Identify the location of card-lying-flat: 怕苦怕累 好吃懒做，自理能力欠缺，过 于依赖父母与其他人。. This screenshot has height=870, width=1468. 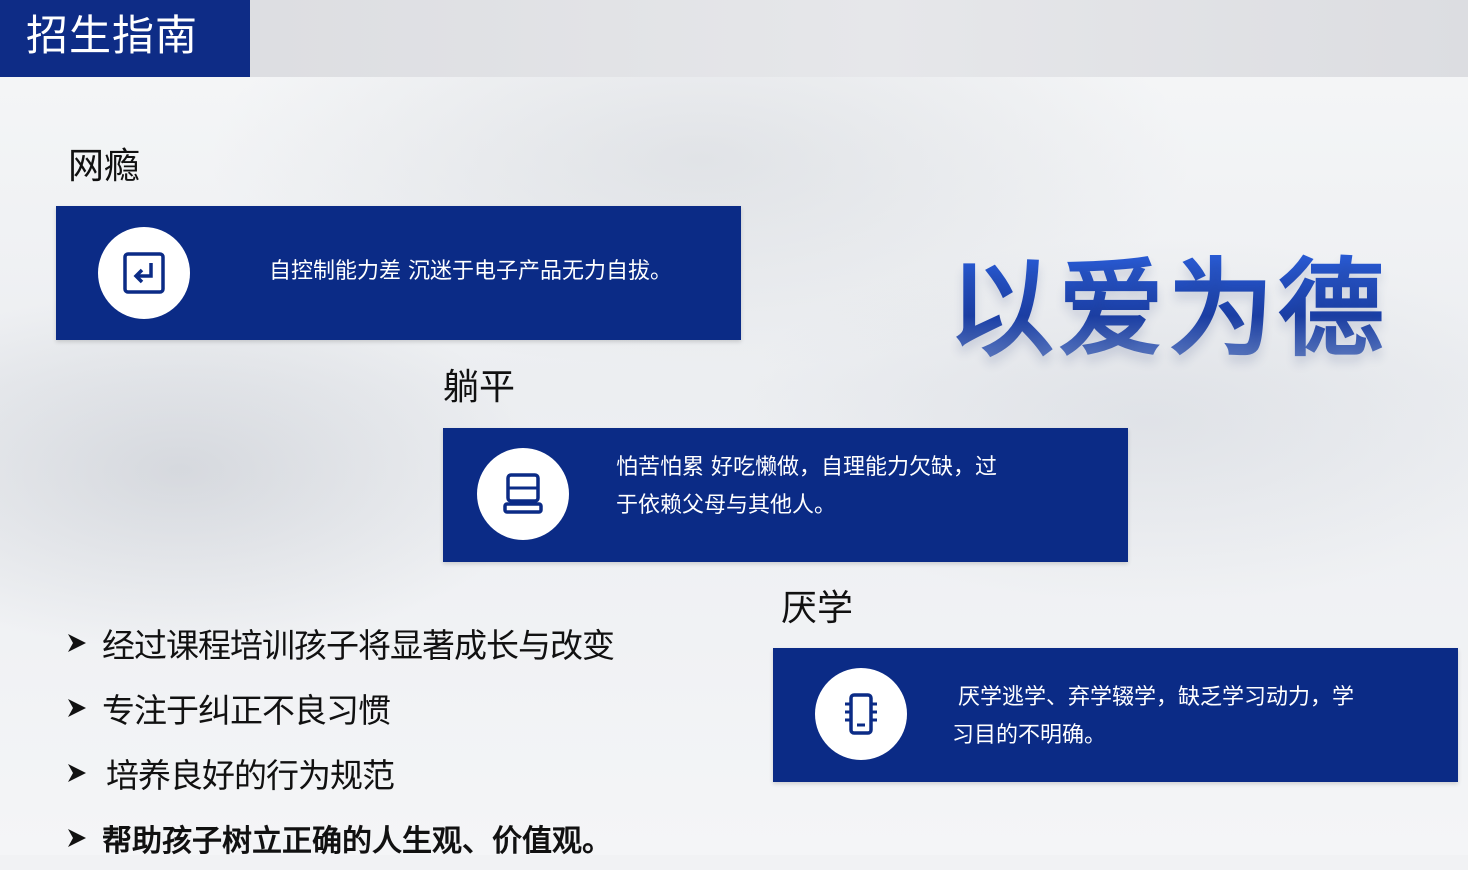
(785, 495).